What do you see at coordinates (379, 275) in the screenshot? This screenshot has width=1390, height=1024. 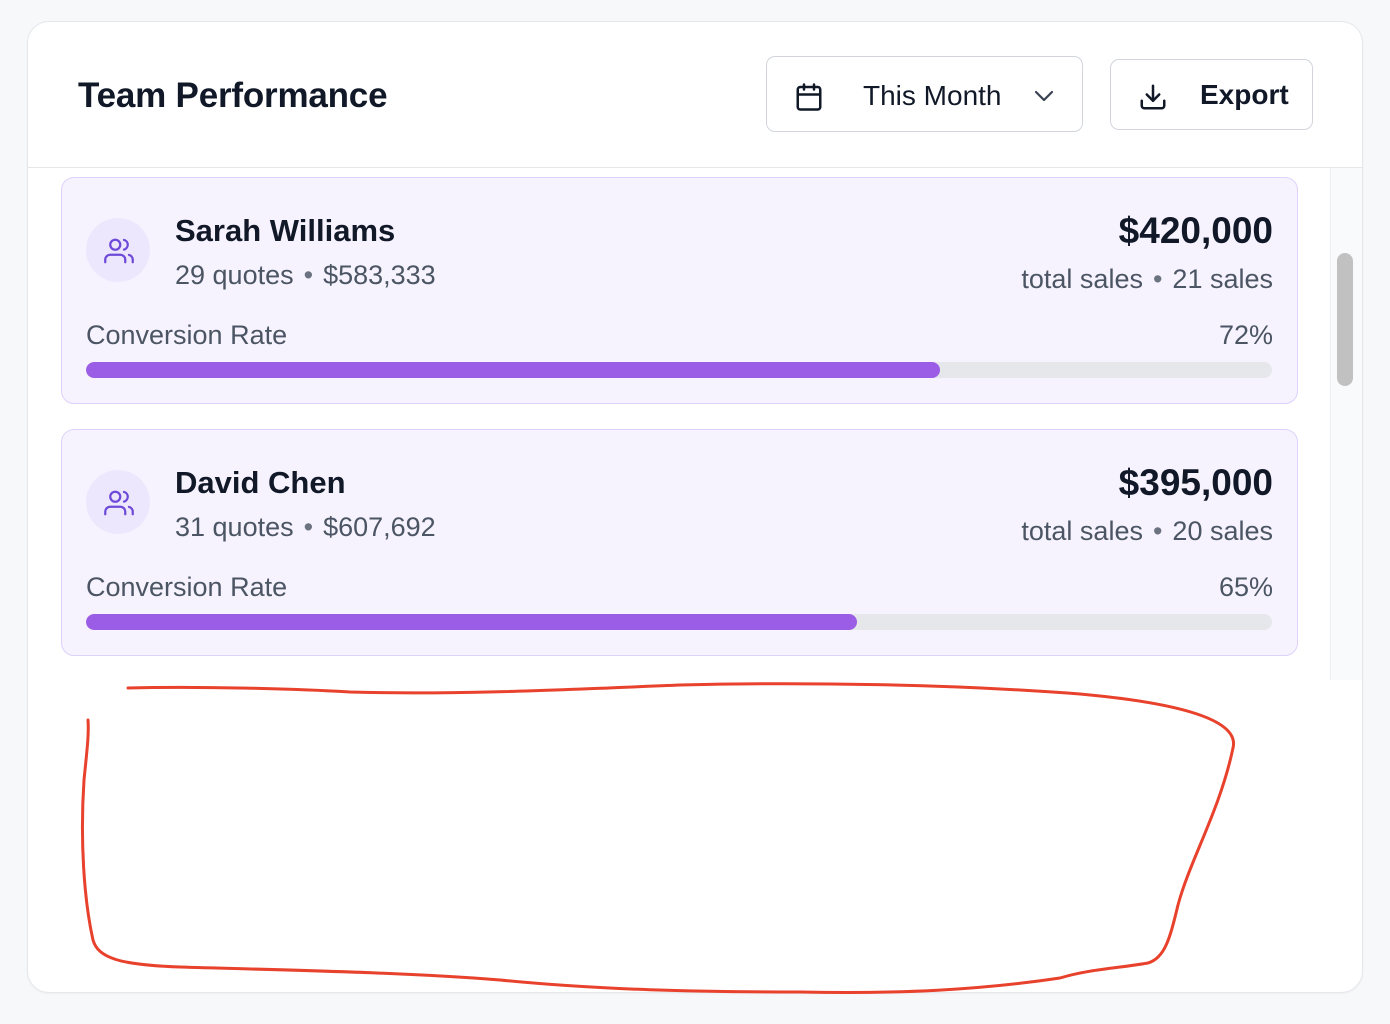 I see `quotes-value: $583,333` at bounding box center [379, 275].